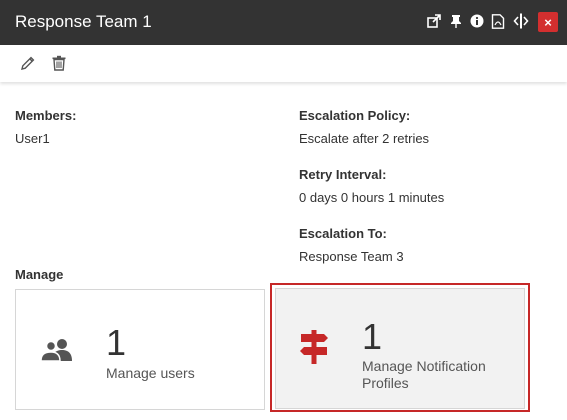  What do you see at coordinates (28, 63) in the screenshot?
I see `edit-pencil-icon` at bounding box center [28, 63].